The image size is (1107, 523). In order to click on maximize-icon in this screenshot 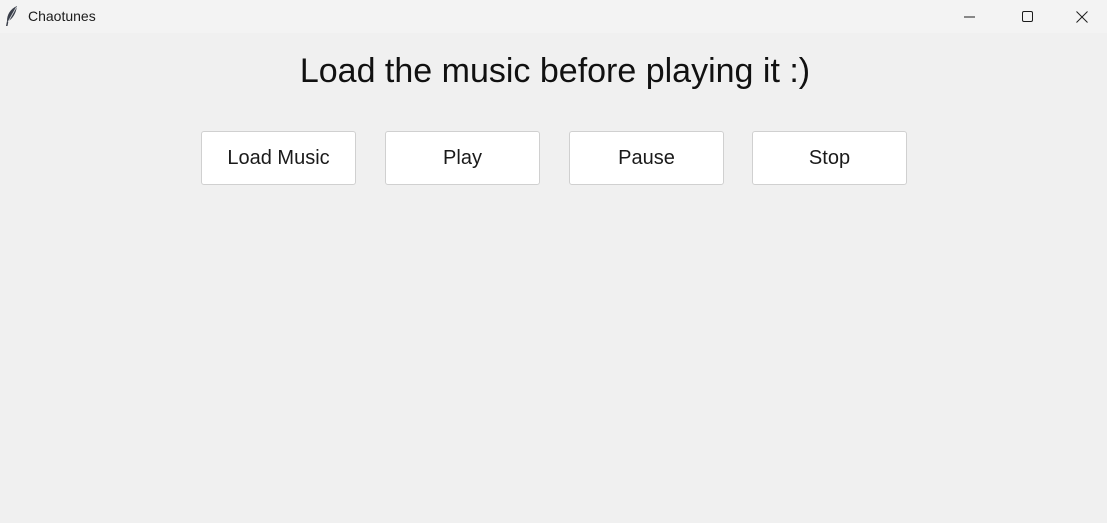, I will do `click(1028, 16)`.